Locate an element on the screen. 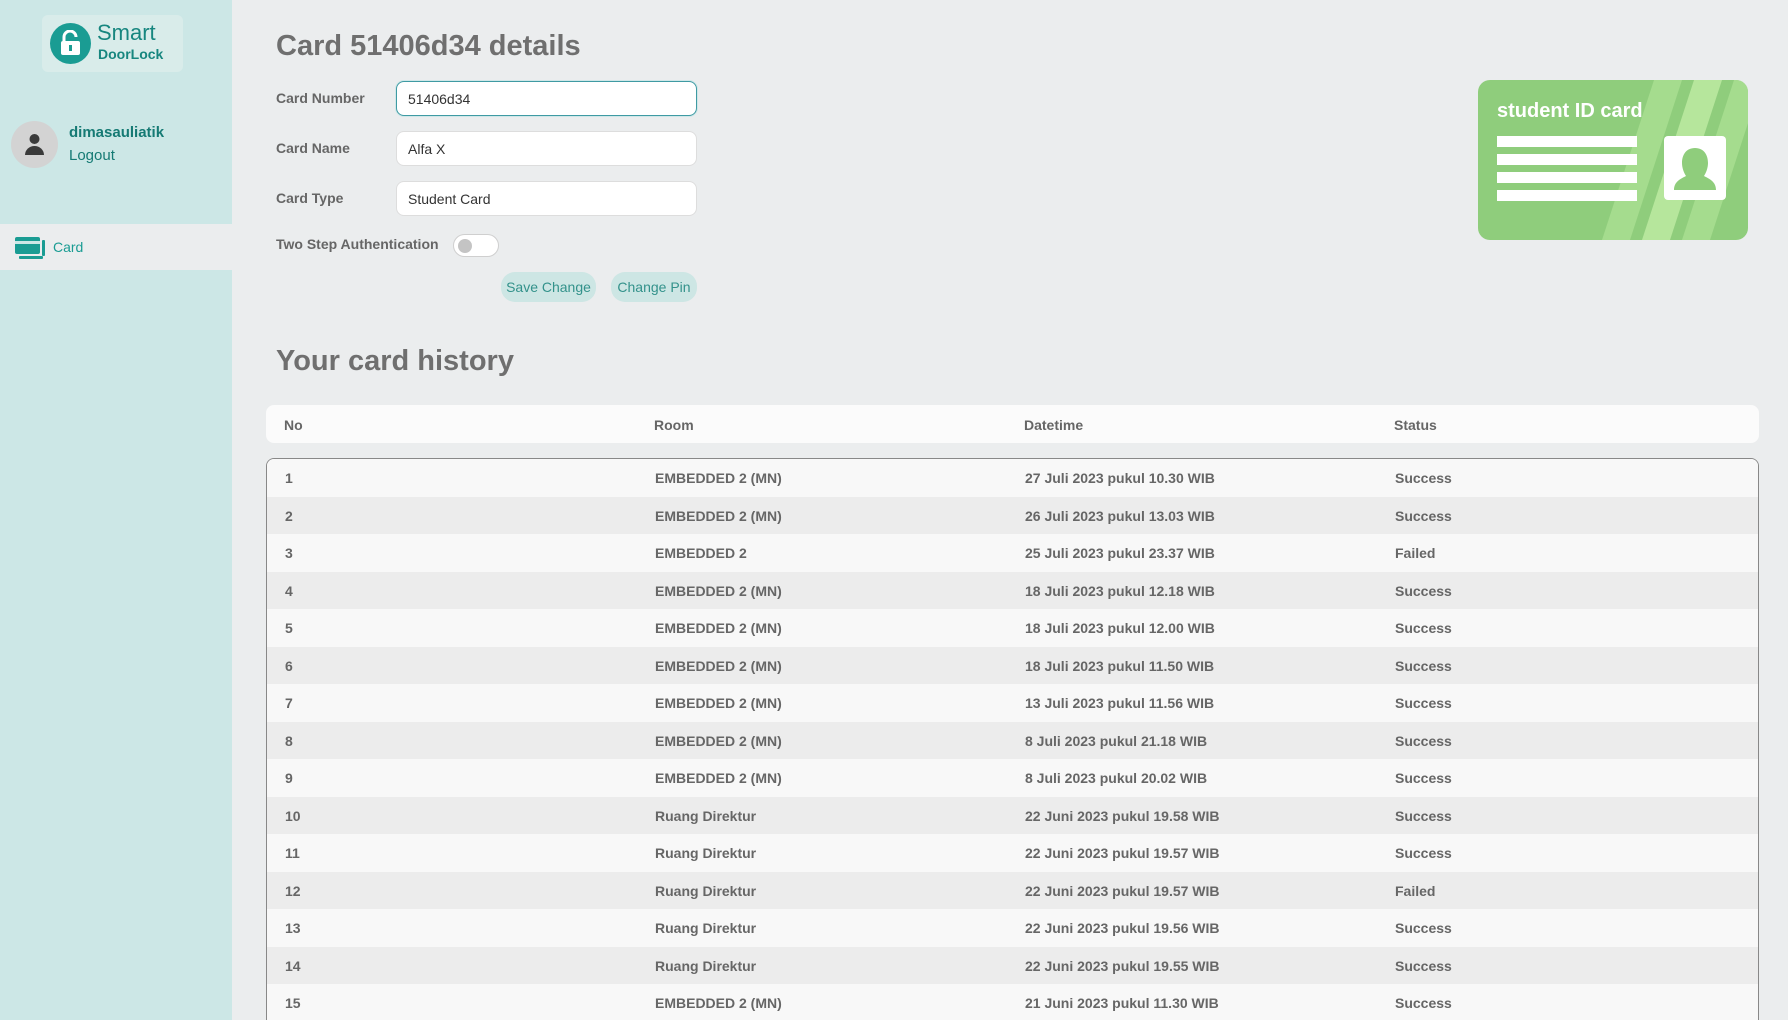 This screenshot has width=1788, height=1020. student-id-card-illustration: student ID card is located at coordinates (1613, 160).